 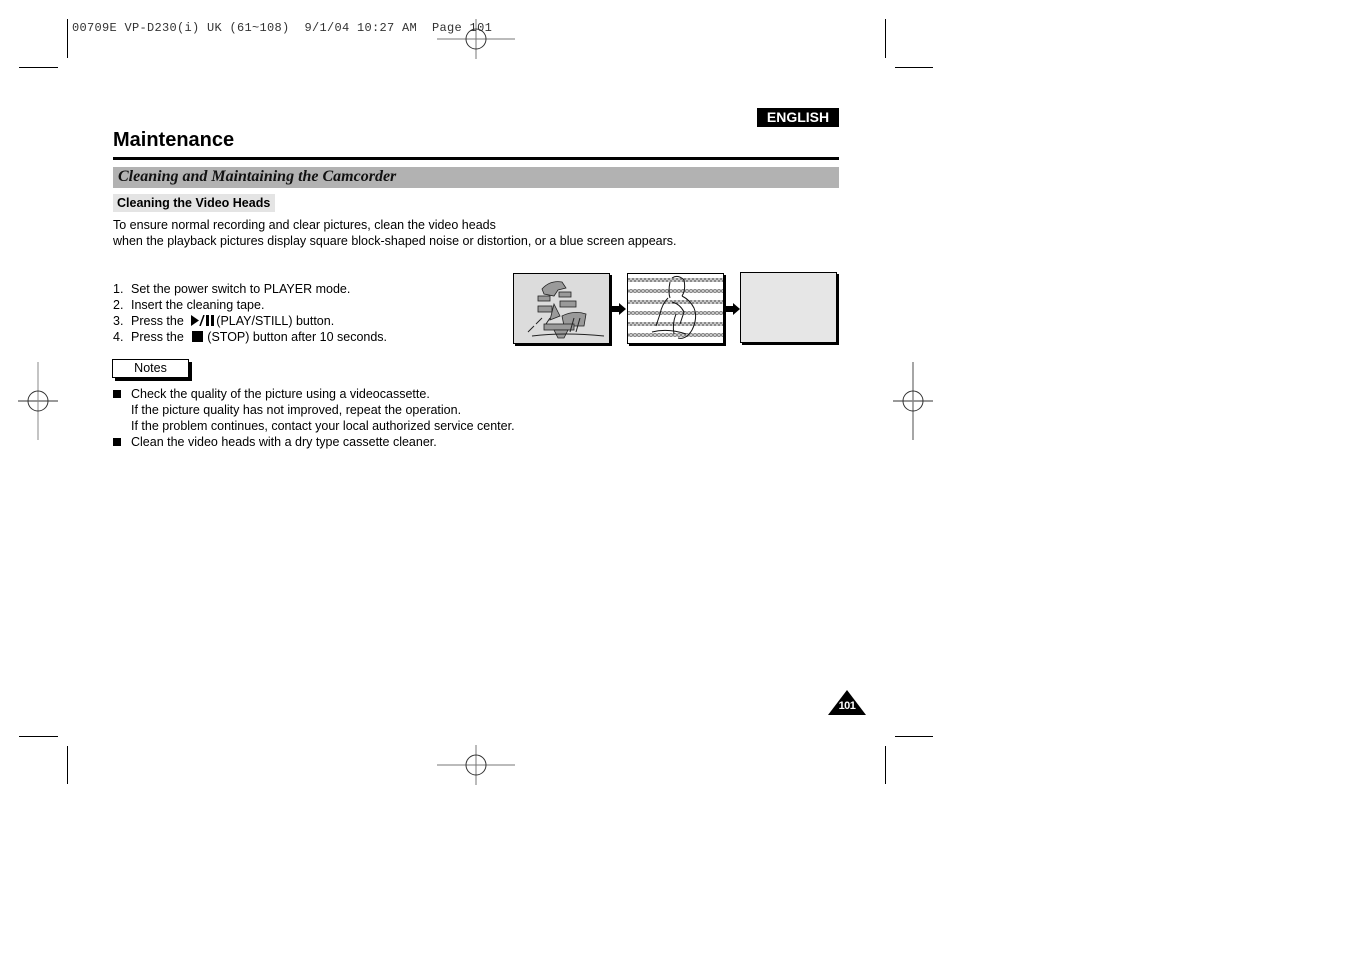 What do you see at coordinates (476, 158) in the screenshot?
I see `title-divider` at bounding box center [476, 158].